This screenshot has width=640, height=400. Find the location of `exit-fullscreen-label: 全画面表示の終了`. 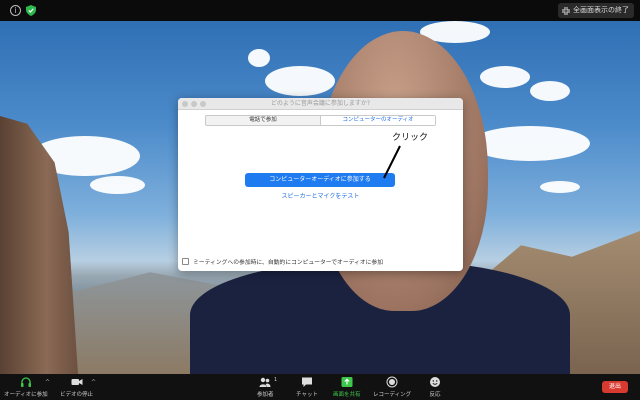

exit-fullscreen-label: 全画面表示の終了 is located at coordinates (601, 10).